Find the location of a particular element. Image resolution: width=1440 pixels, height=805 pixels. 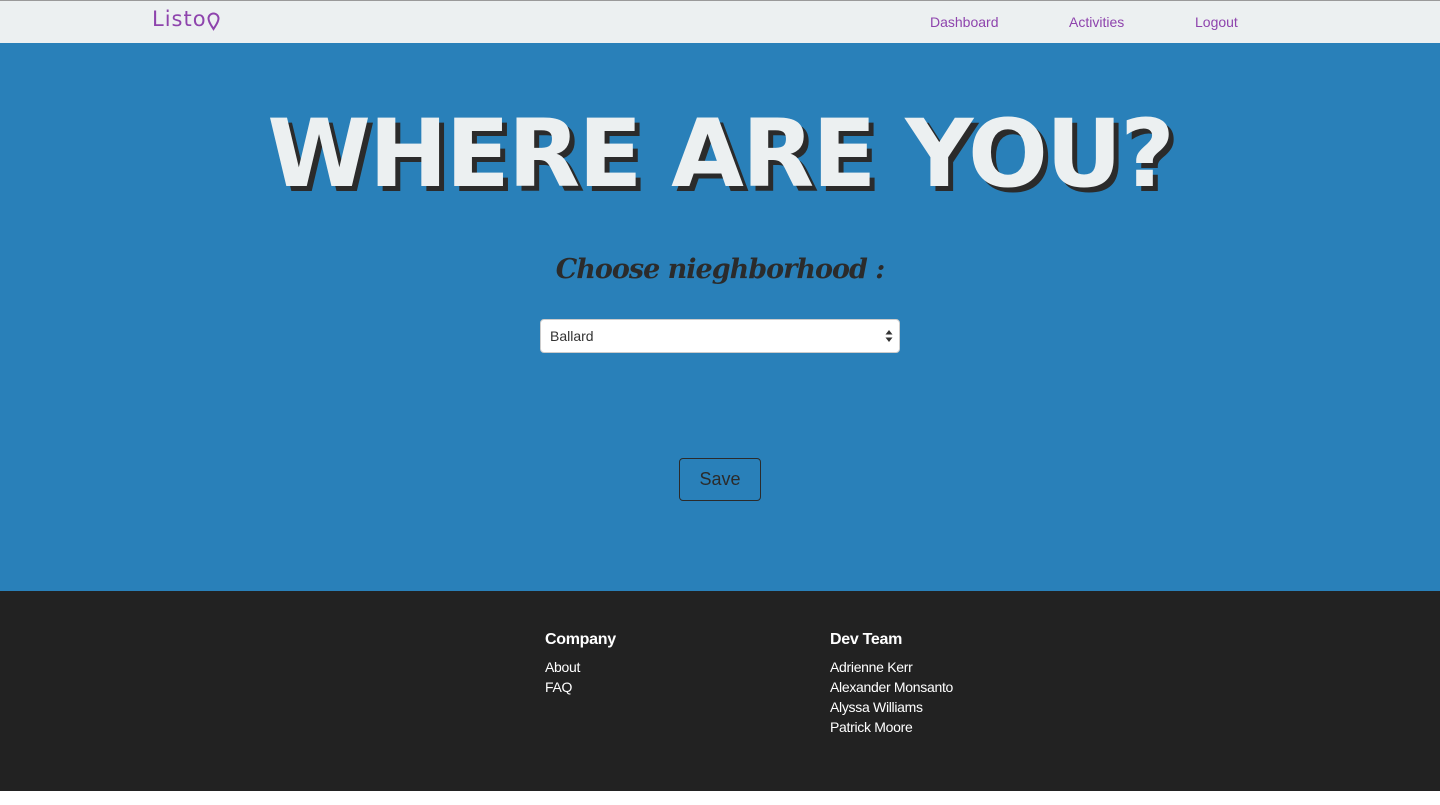

select-arrows-icon is located at coordinates (889, 336).